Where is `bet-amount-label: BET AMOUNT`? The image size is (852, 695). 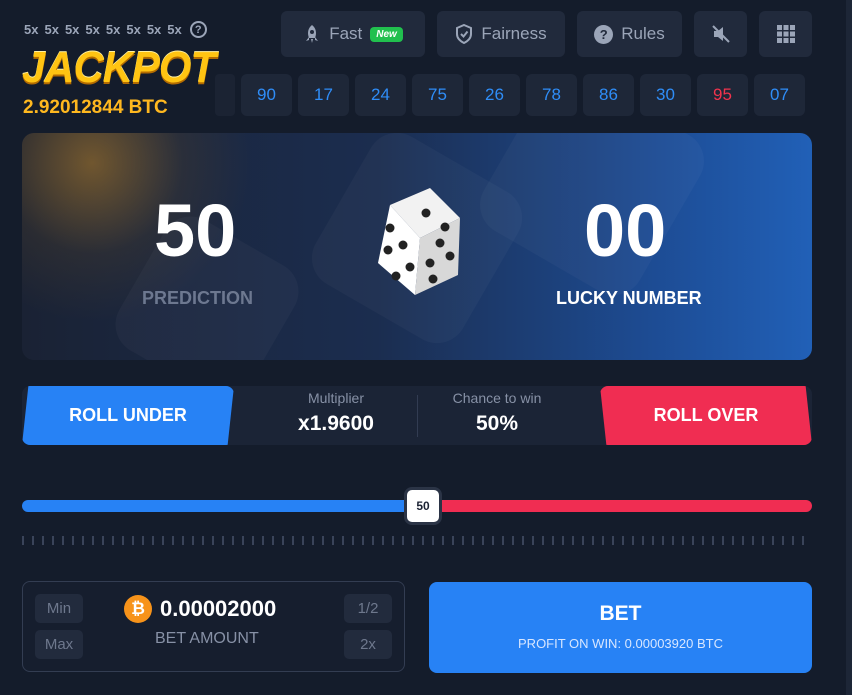 bet-amount-label: BET AMOUNT is located at coordinates (207, 638).